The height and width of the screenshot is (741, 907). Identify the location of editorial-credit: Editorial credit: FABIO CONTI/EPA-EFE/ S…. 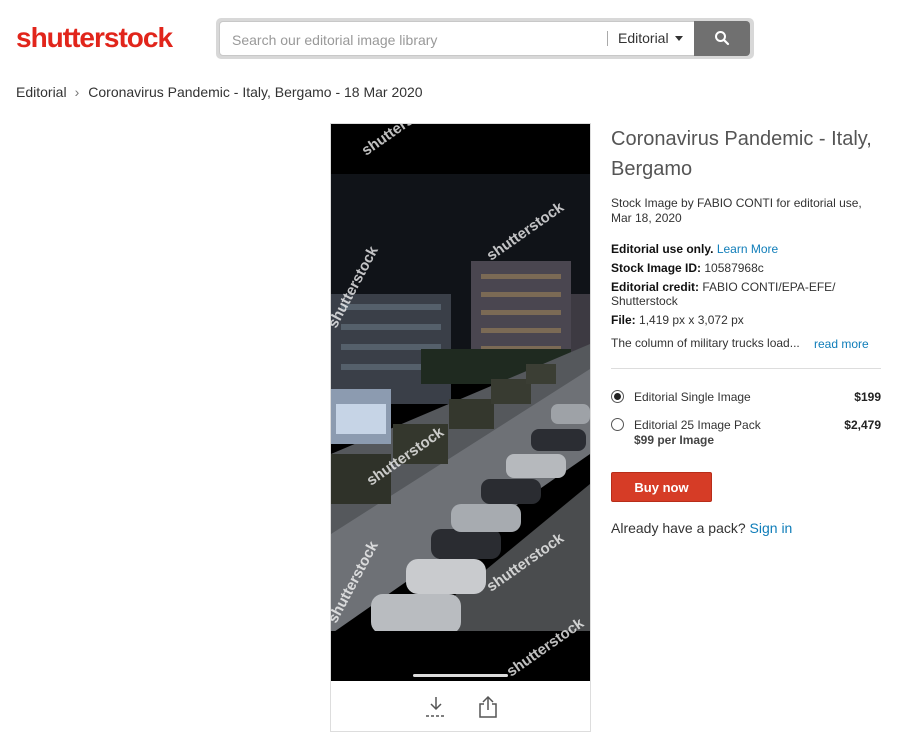
(726, 294).